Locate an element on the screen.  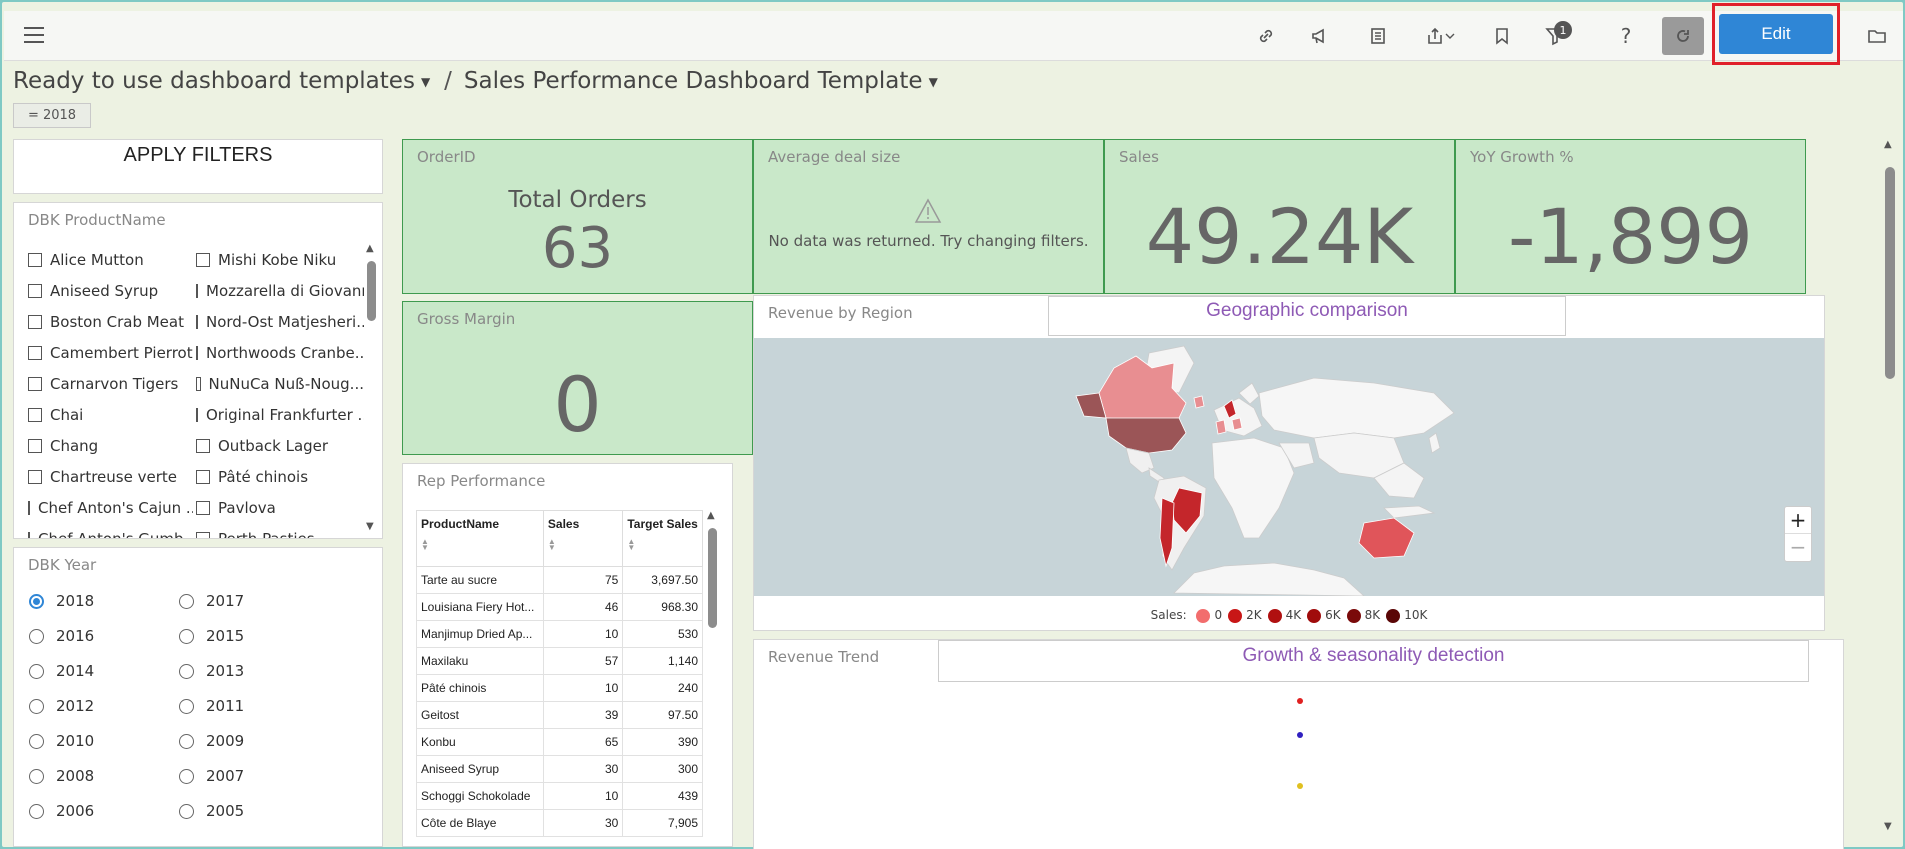
year-radio-item: 2016 is located at coordinates (61, 636).